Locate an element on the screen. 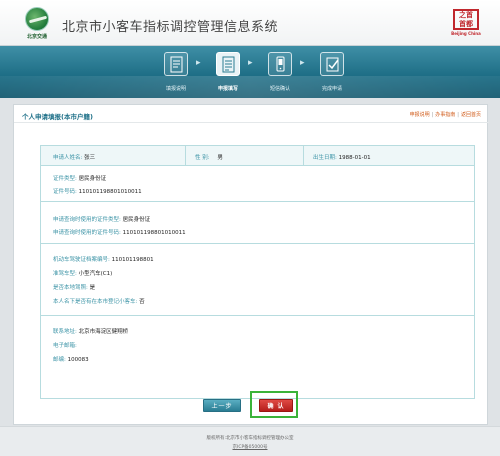 Image resolution: width=500 pixels, height=456 pixels. birth-date-label: 出生日期: is located at coordinates (325, 158).